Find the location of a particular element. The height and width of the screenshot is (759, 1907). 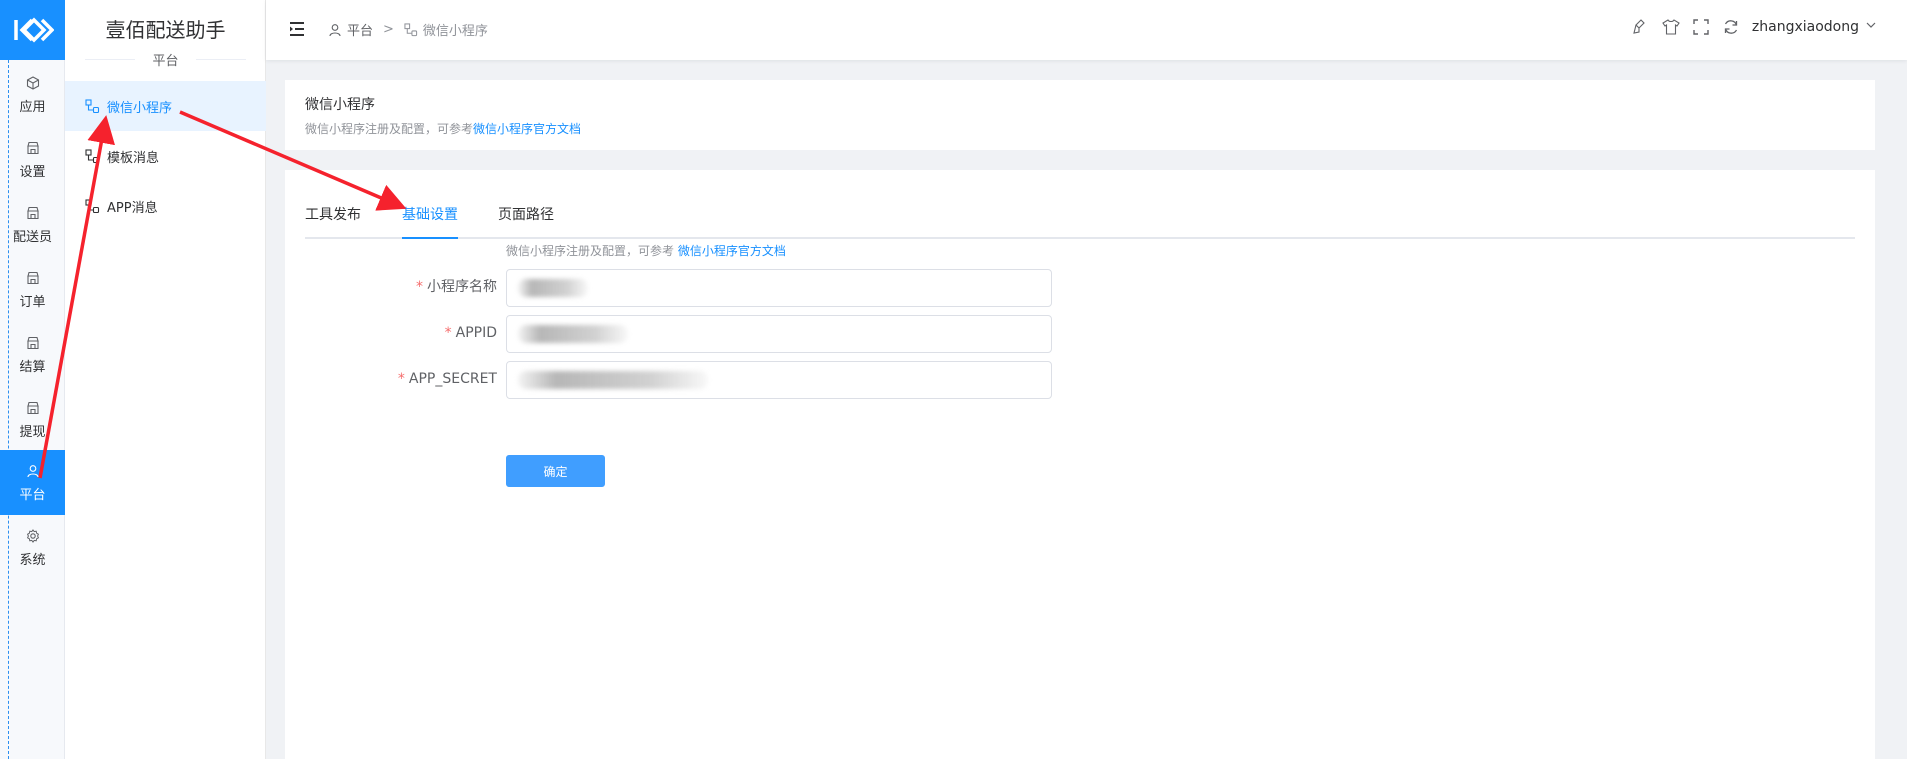

rail-item-settings: 设置 is located at coordinates (32, 159).